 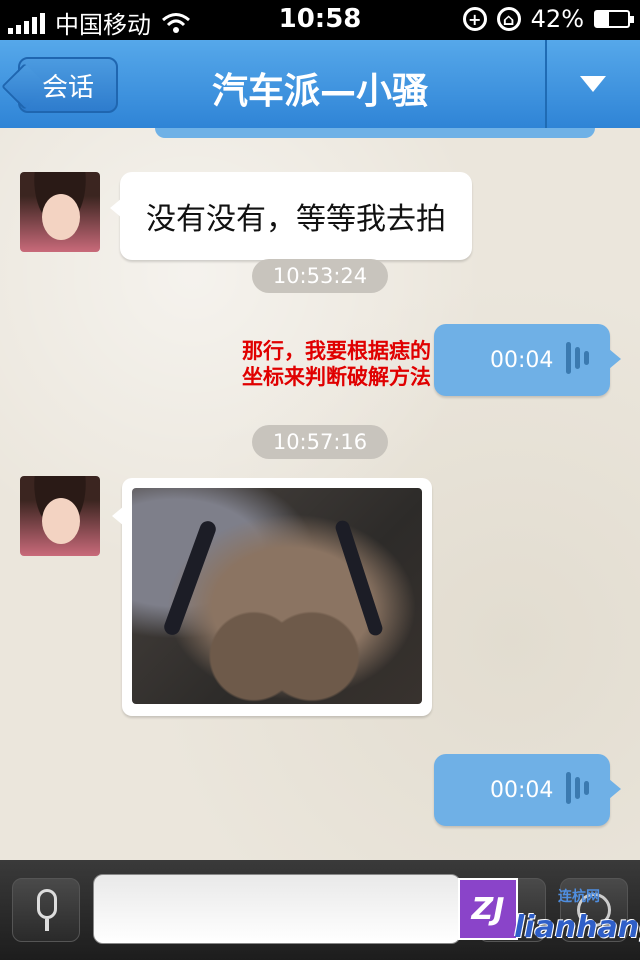 I want to click on message-input, so click(x=277, y=909).